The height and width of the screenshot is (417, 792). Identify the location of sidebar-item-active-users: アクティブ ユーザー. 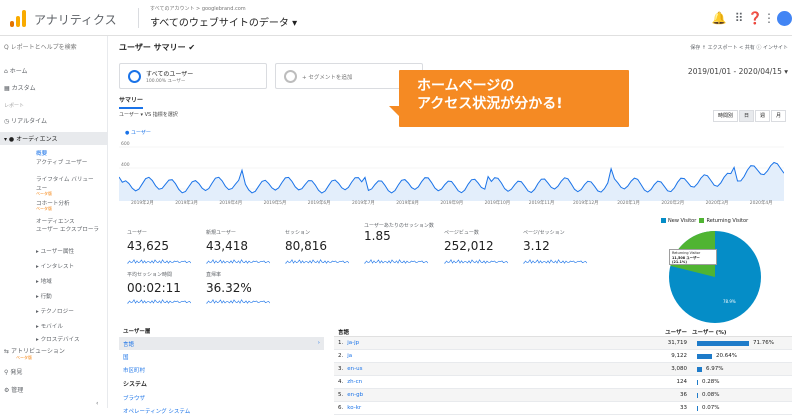
(61, 162).